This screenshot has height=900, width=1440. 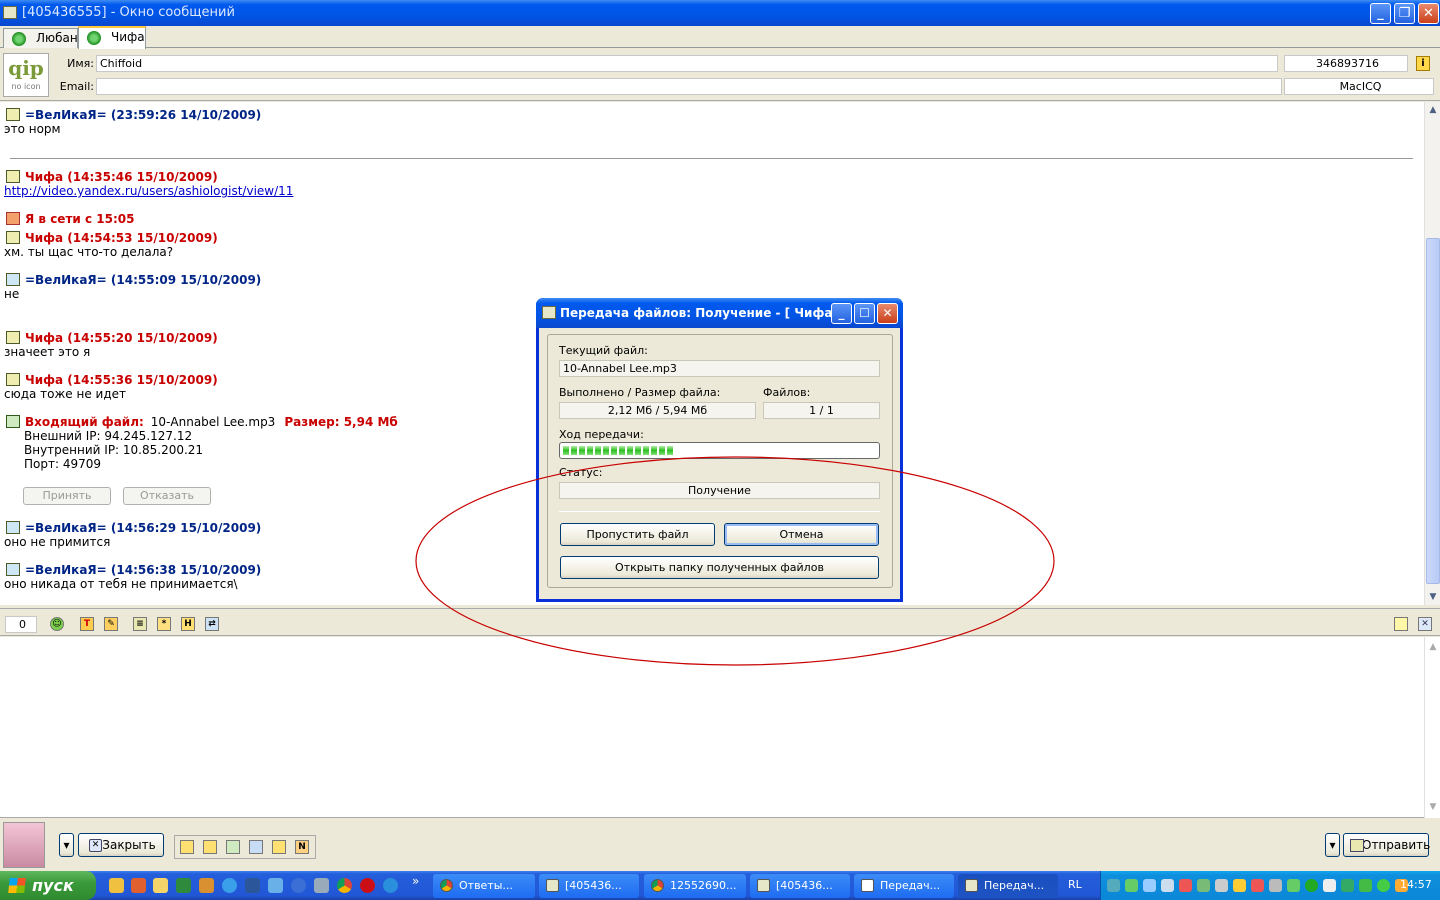 What do you see at coordinates (1428, 13) in the screenshot?
I see `close-window-button: ✕` at bounding box center [1428, 13].